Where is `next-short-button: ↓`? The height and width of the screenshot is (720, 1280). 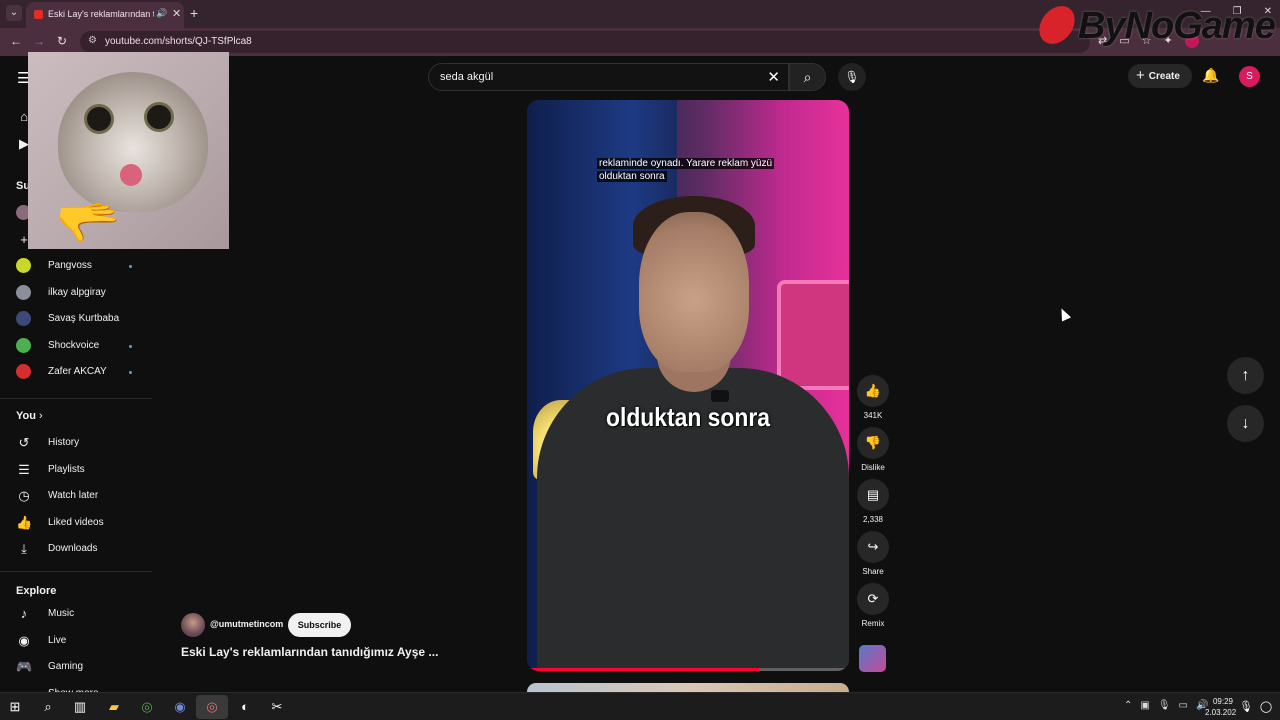 next-short-button: ↓ is located at coordinates (1245, 423).